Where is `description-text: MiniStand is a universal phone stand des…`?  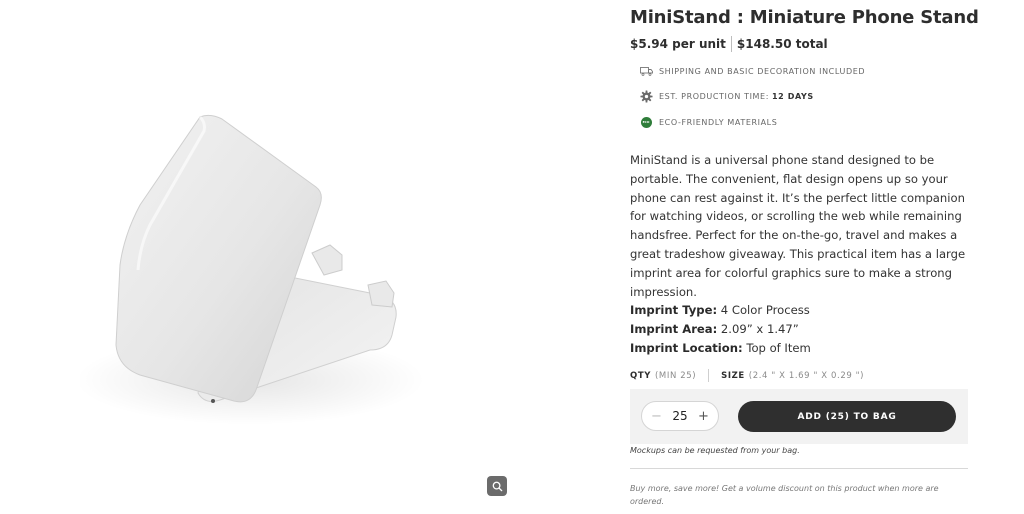 description-text: MiniStand is a universal phone stand des… is located at coordinates (798, 226).